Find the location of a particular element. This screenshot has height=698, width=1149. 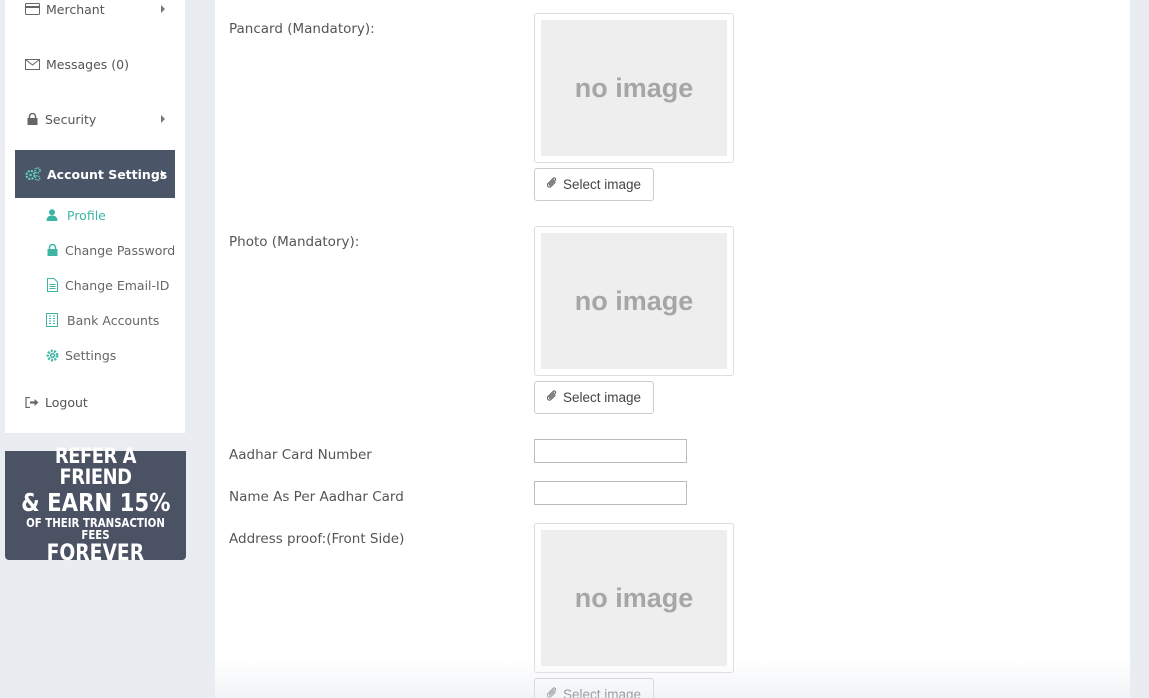

aadhar-name-label: Name As Per Aadhar Card is located at coordinates (316, 497).